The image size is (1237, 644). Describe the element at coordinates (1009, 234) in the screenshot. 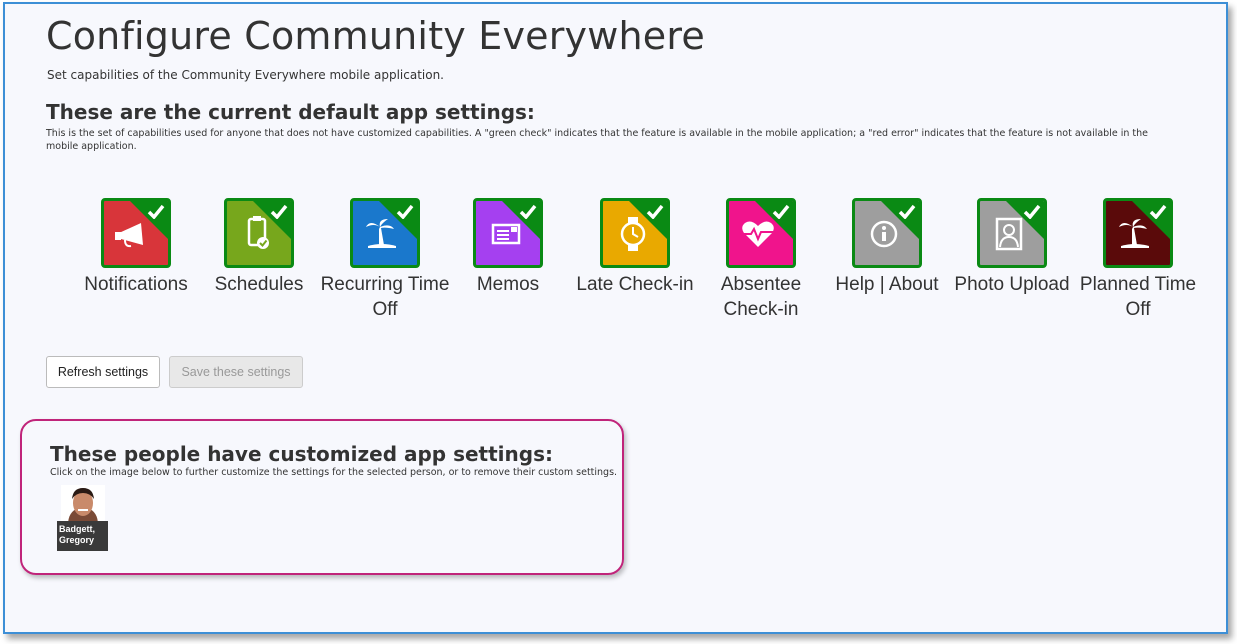

I see `person-photo-icon` at that location.